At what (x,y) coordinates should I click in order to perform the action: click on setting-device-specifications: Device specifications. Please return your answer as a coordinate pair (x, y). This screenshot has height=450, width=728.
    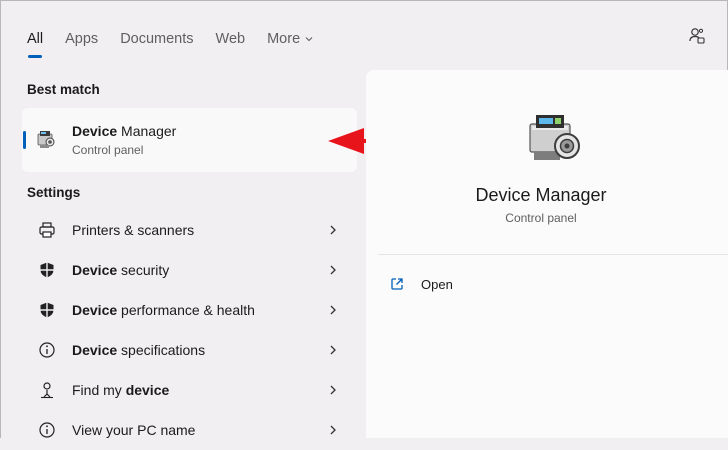
    Looking at the image, I should click on (189, 350).